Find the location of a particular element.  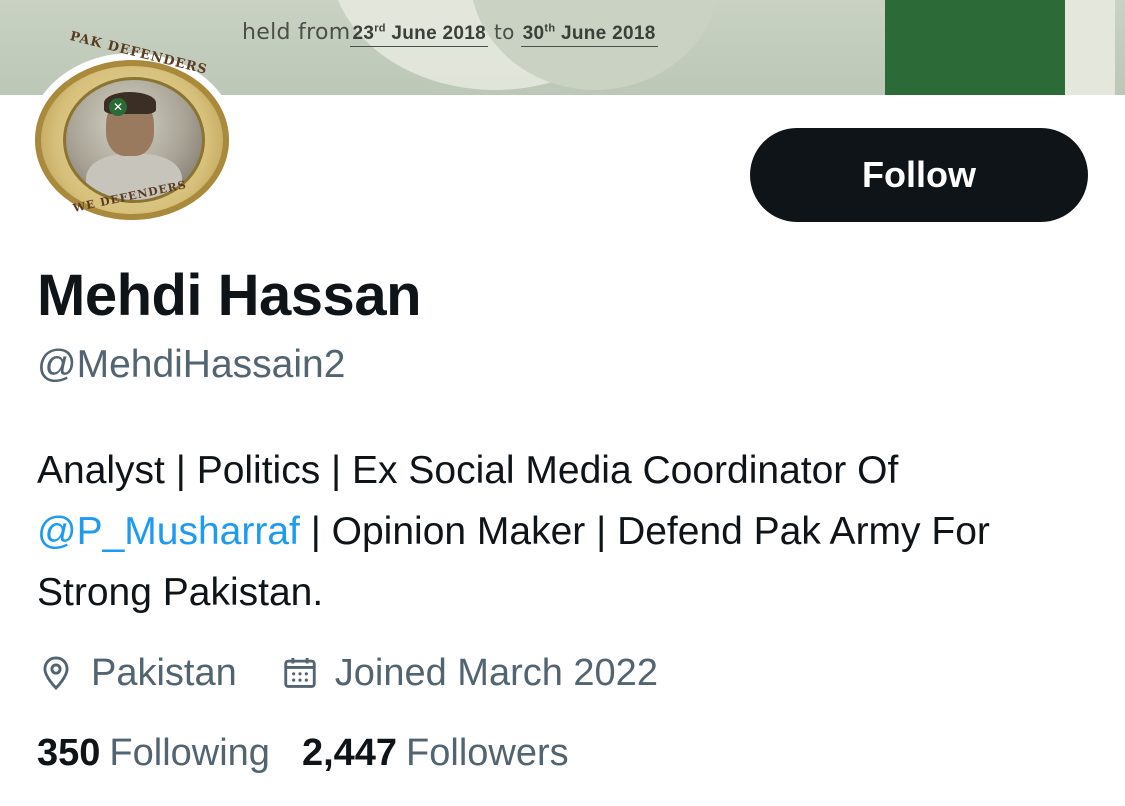

following-link: 350 Following is located at coordinates (153, 753).